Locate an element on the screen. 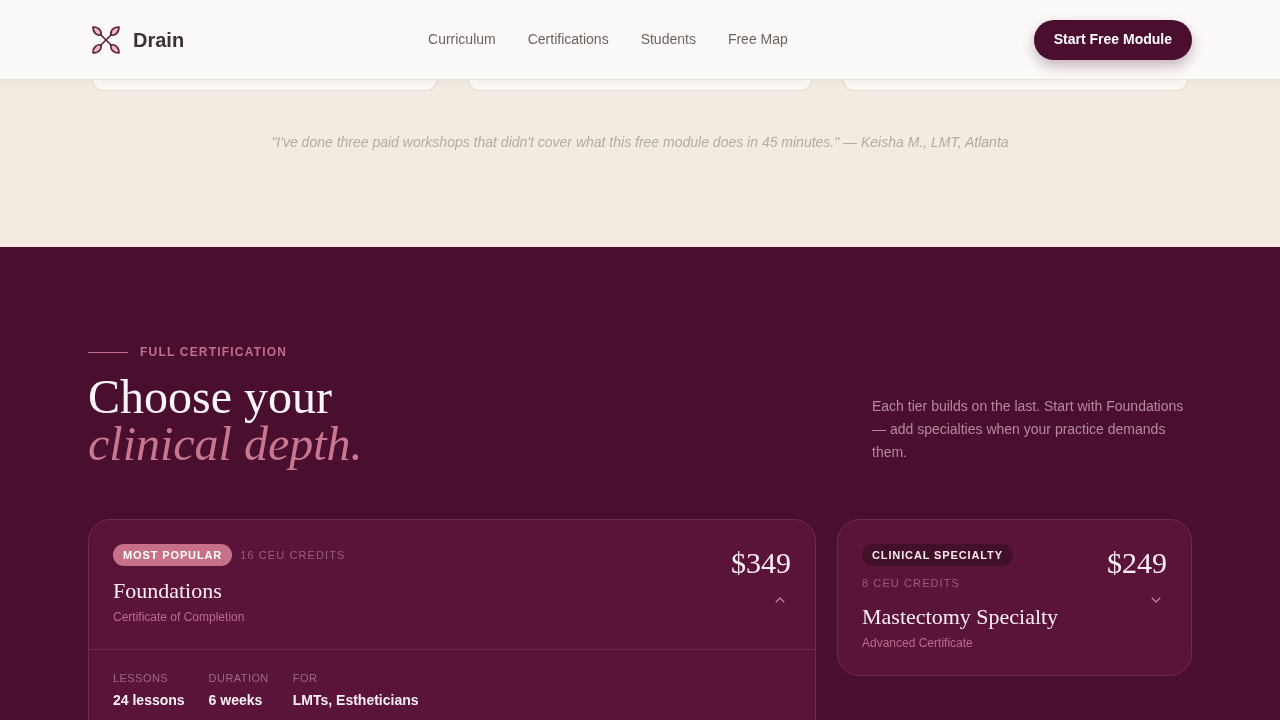 This screenshot has width=1280, height=720. tier-subtitle: Advanced Certificate is located at coordinates (918, 642).